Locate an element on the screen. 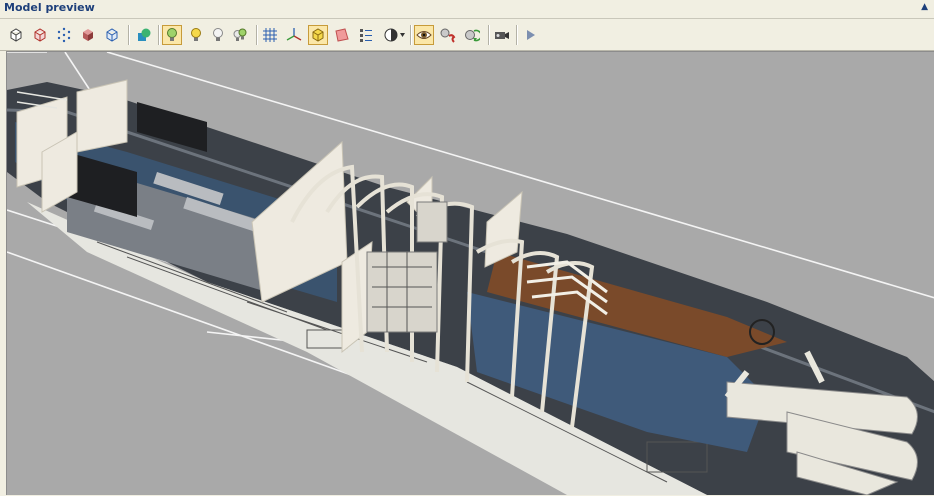 The image size is (934, 496). axes-button is located at coordinates (294, 35).